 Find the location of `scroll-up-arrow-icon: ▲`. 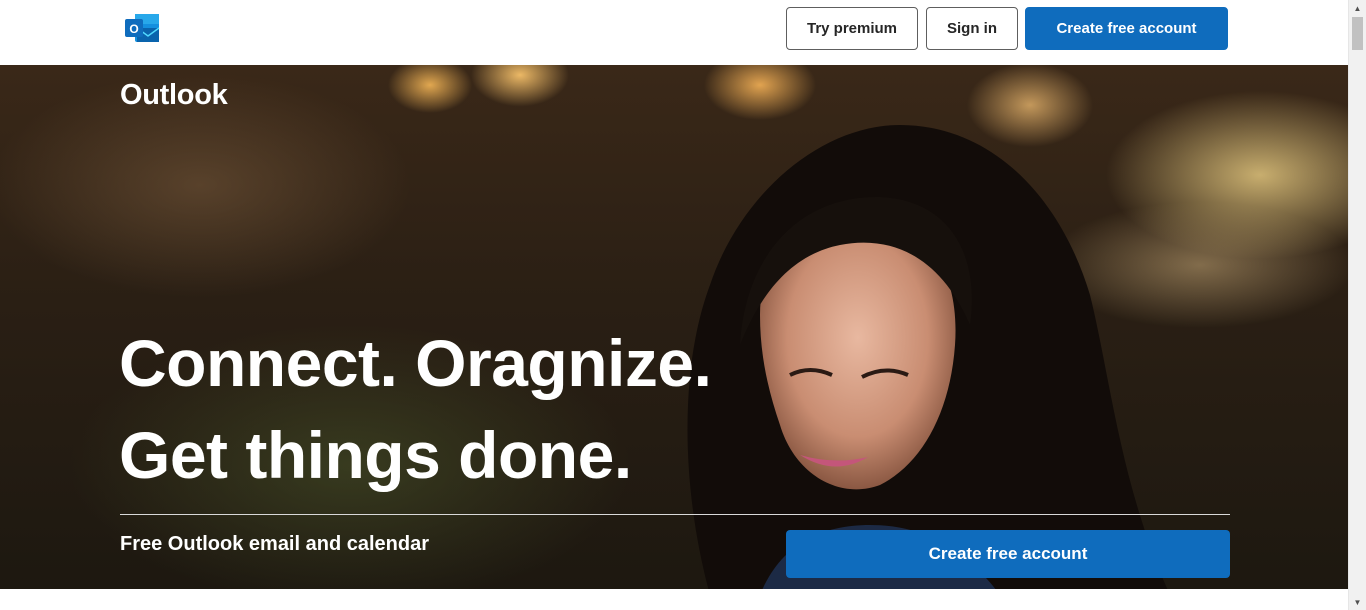

scroll-up-arrow-icon: ▲ is located at coordinates (1357, 8).